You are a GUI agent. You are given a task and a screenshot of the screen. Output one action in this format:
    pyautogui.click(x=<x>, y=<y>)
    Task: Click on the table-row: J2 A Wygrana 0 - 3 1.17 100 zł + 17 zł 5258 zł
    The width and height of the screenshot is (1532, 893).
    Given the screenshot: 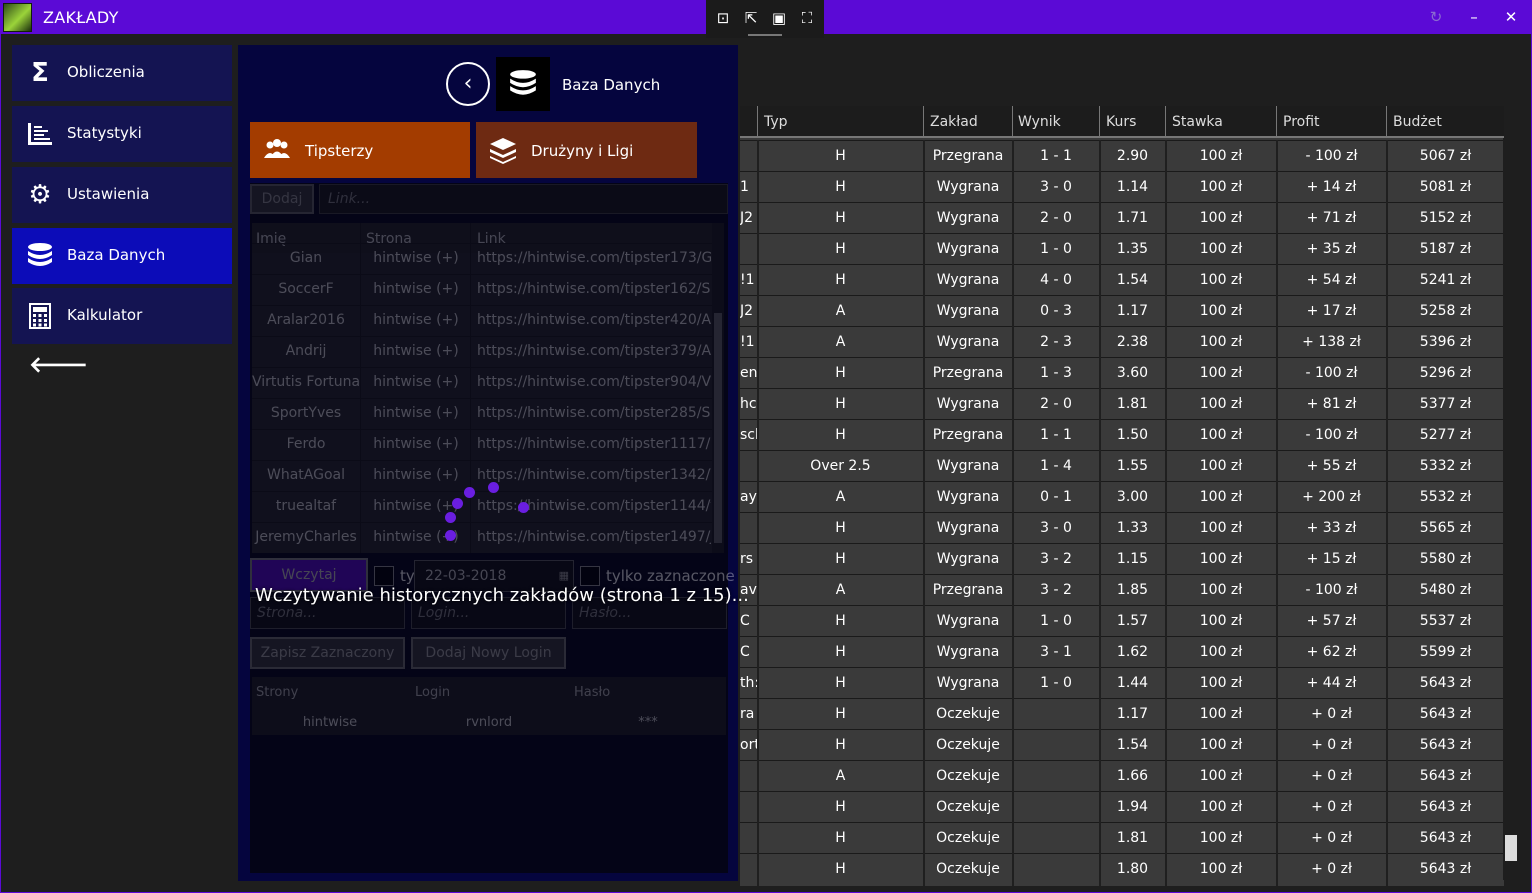 What is the action you would take?
    pyautogui.click(x=1122, y=310)
    